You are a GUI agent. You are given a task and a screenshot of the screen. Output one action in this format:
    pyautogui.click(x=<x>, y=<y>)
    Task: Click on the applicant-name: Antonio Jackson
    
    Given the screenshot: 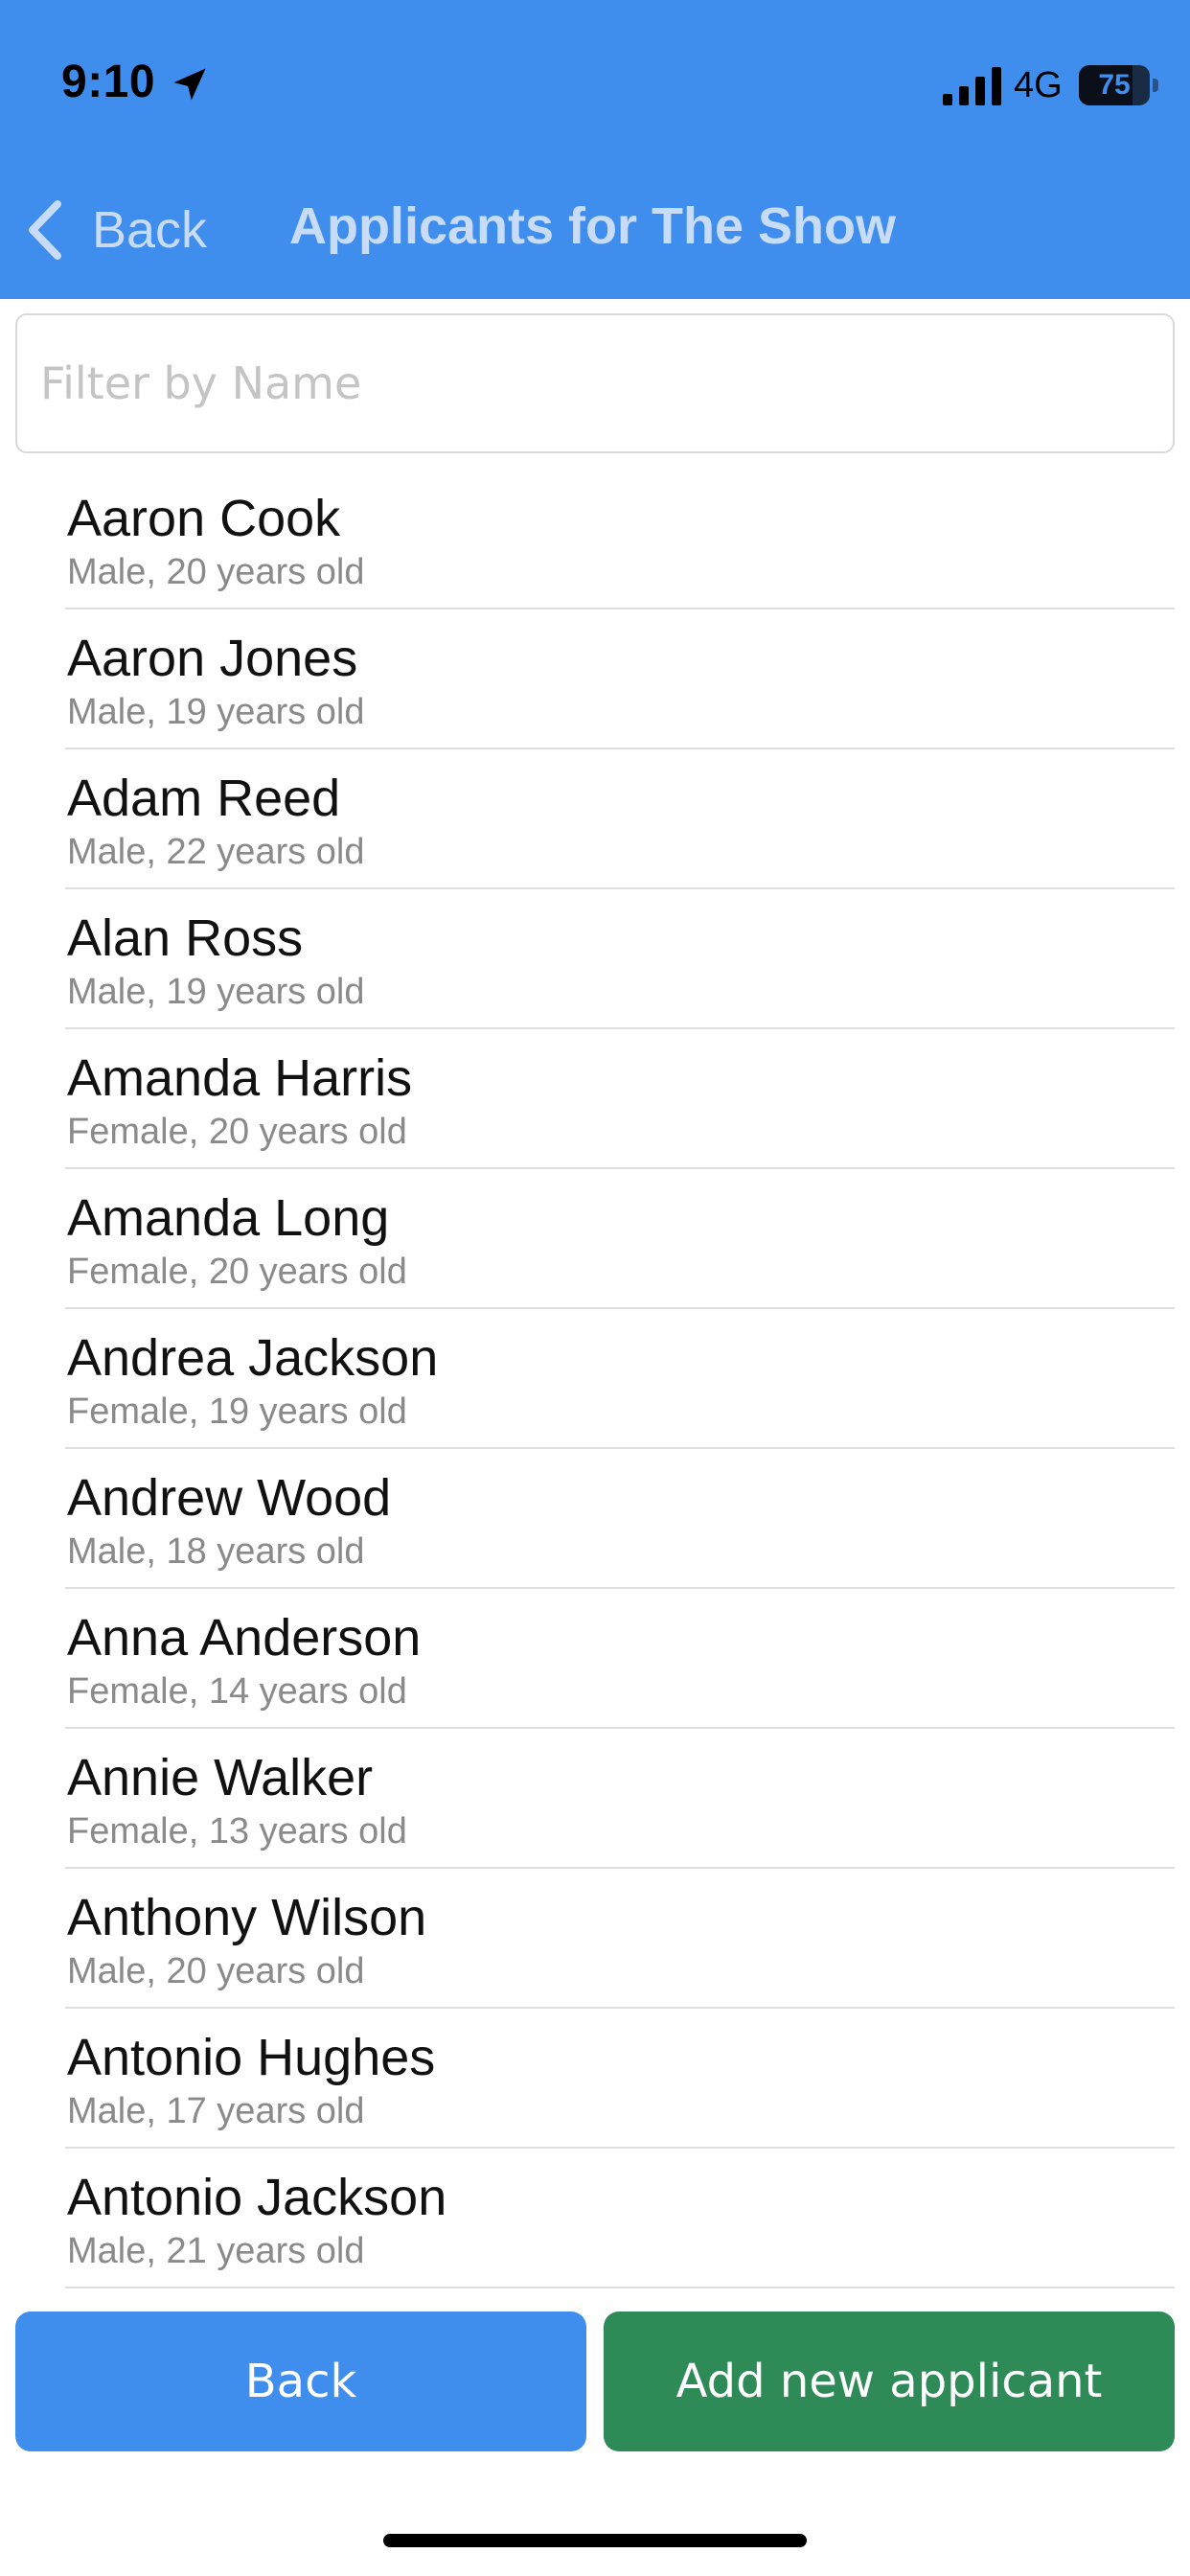 What is the action you would take?
    pyautogui.click(x=257, y=2197)
    